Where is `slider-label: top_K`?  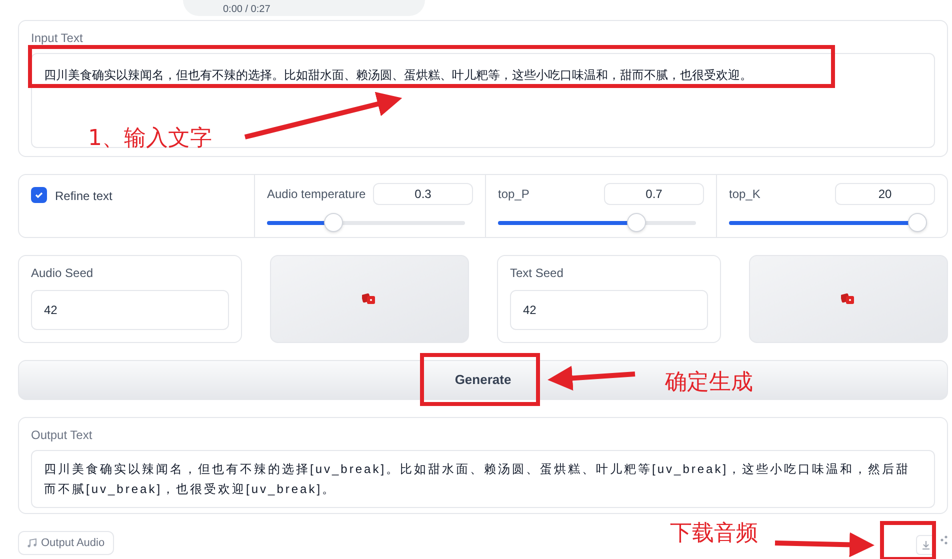 slider-label: top_K is located at coordinates (744, 194).